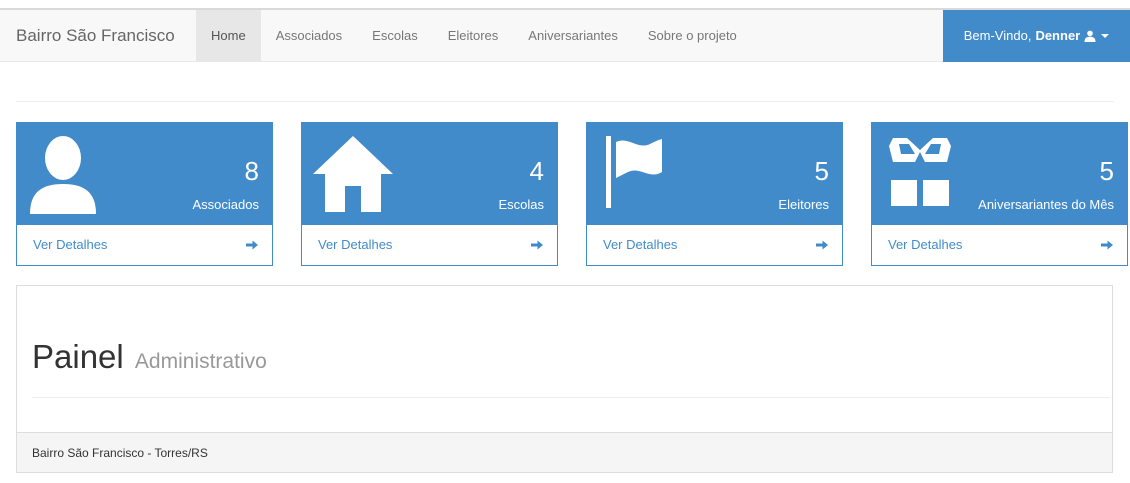  What do you see at coordinates (228, 36) in the screenshot?
I see `nav-item-home: Home` at bounding box center [228, 36].